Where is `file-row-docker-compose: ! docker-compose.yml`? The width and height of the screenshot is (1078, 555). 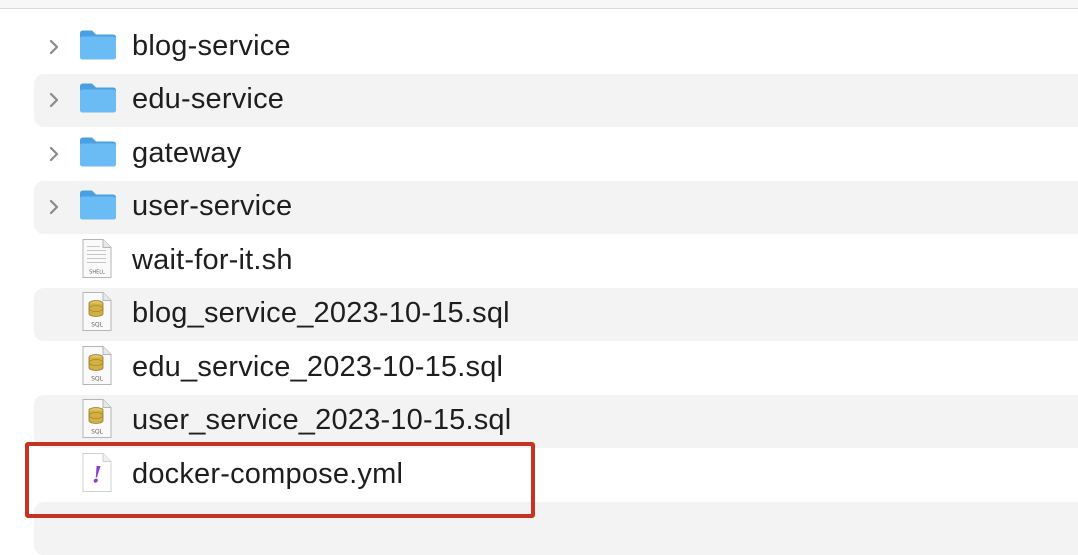
file-row-docker-compose: ! docker-compose.yml is located at coordinates (556, 475).